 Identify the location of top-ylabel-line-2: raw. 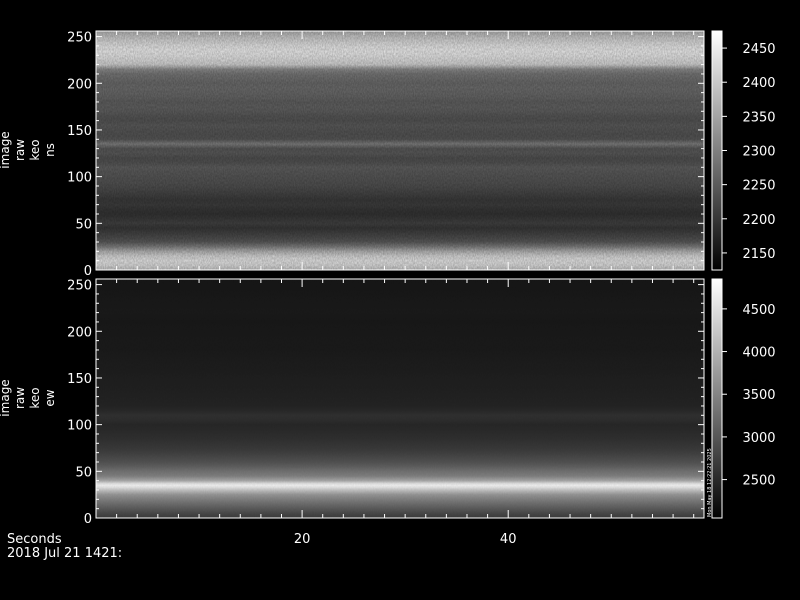
(20, 150).